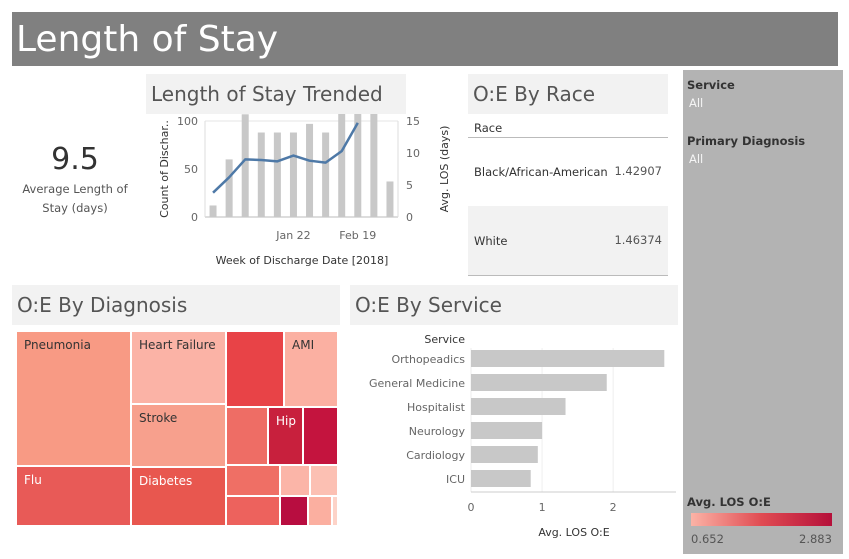 The width and height of the screenshot is (849, 559). I want to click on legend-min-label: 0.652, so click(707, 539).